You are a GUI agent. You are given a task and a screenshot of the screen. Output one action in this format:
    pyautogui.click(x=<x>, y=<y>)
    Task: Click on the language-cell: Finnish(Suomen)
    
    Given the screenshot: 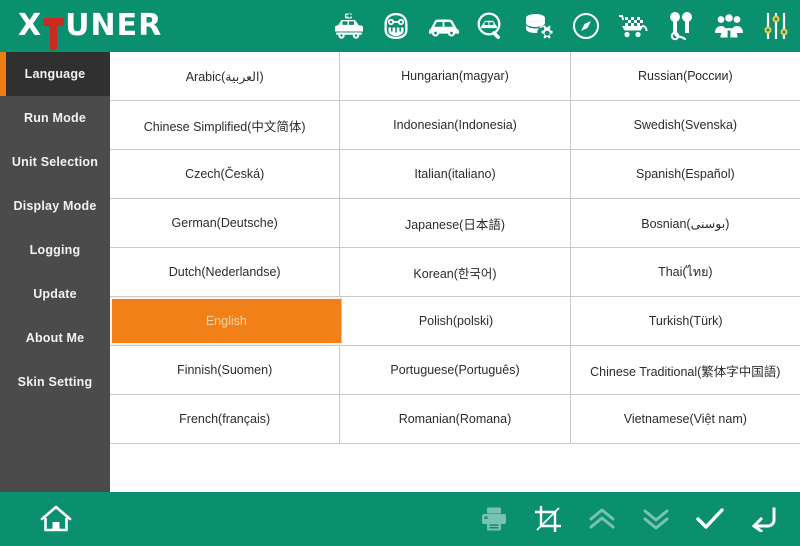 What is the action you would take?
    pyautogui.click(x=225, y=370)
    